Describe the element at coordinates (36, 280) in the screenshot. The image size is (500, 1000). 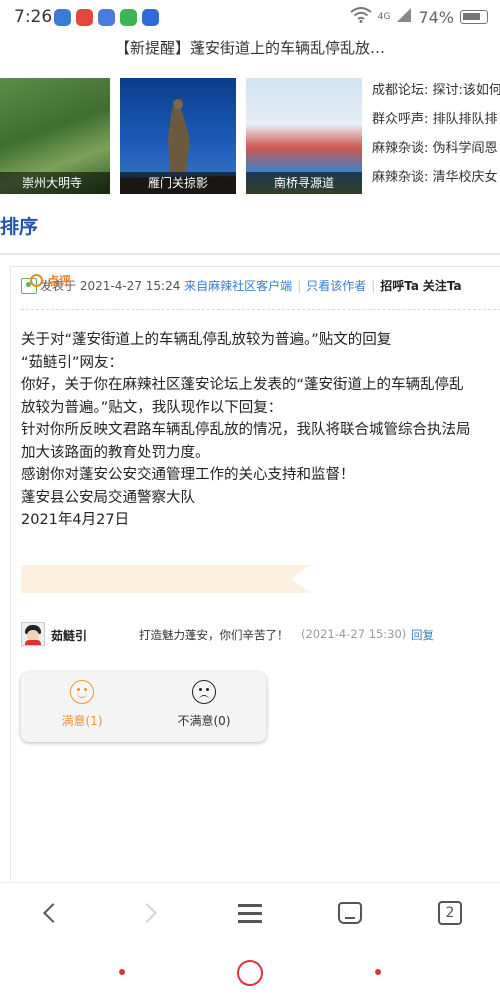
I see `comment-icon` at that location.